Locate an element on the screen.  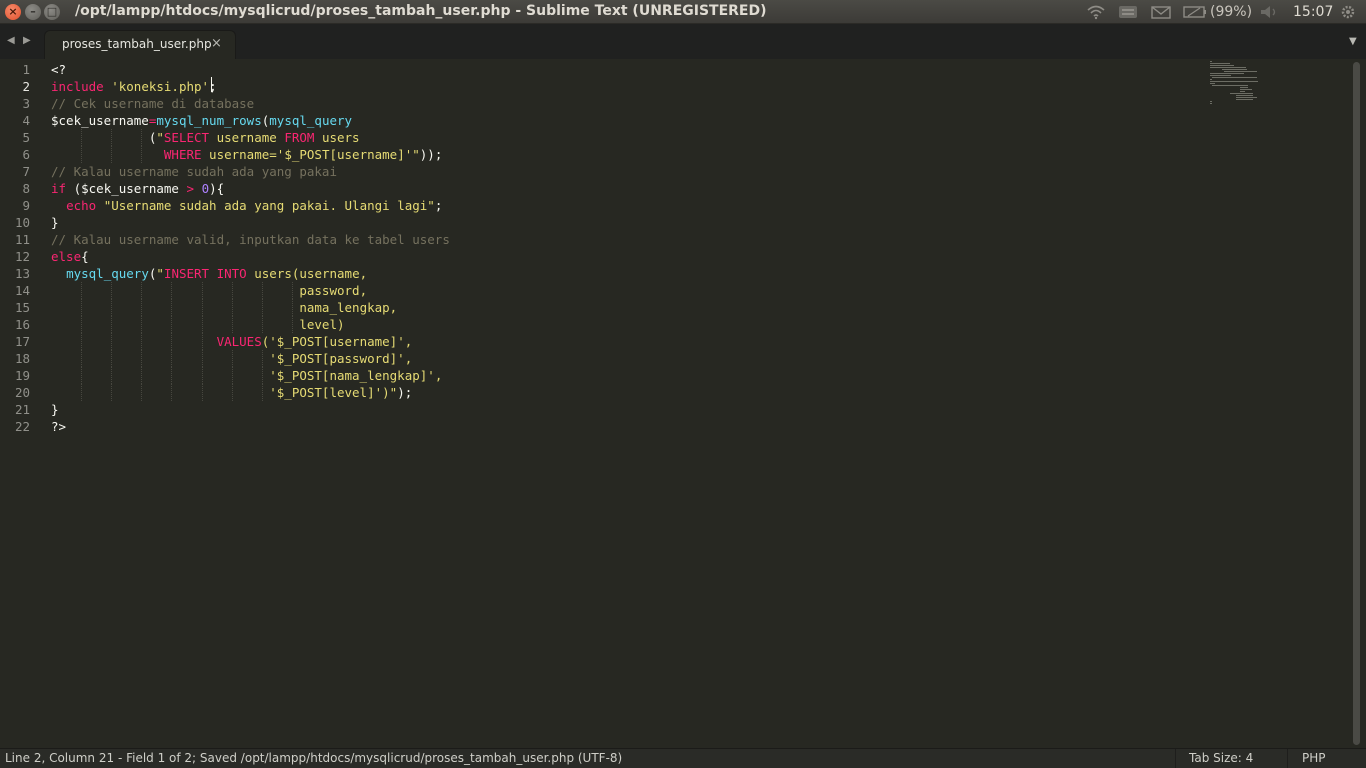
code-line: password, is located at coordinates (209, 290).